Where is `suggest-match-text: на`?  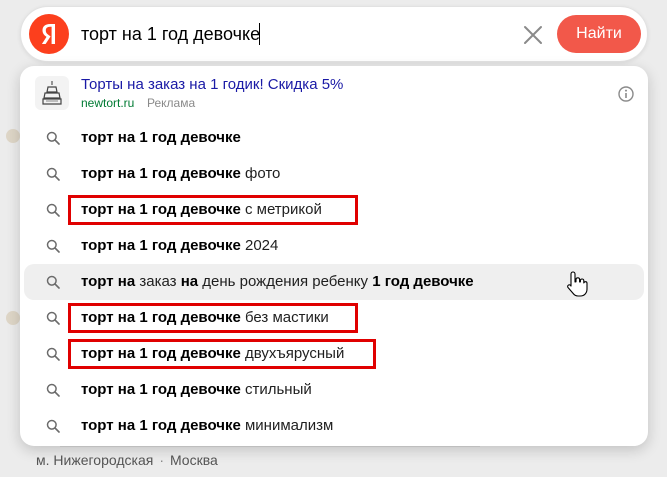 suggest-match-text: на is located at coordinates (189, 281).